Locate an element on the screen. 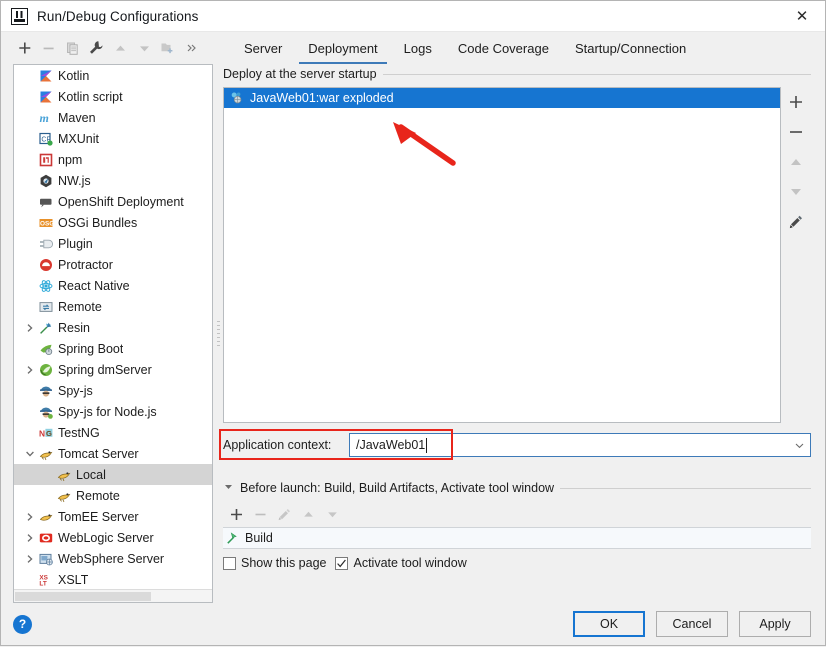 This screenshot has width=826, height=647. tree-item-websphere-server: WebSphere Server is located at coordinates (113, 558).